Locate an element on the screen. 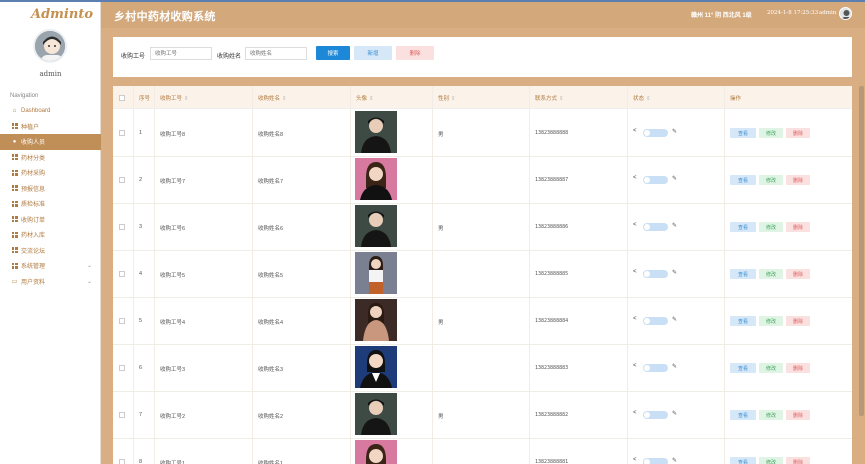 The height and width of the screenshot is (464, 865). table-row: 8 收购工号1 收购姓名1 13823888881 < ✎ 查看 修改 删除 is located at coordinates (482, 451).